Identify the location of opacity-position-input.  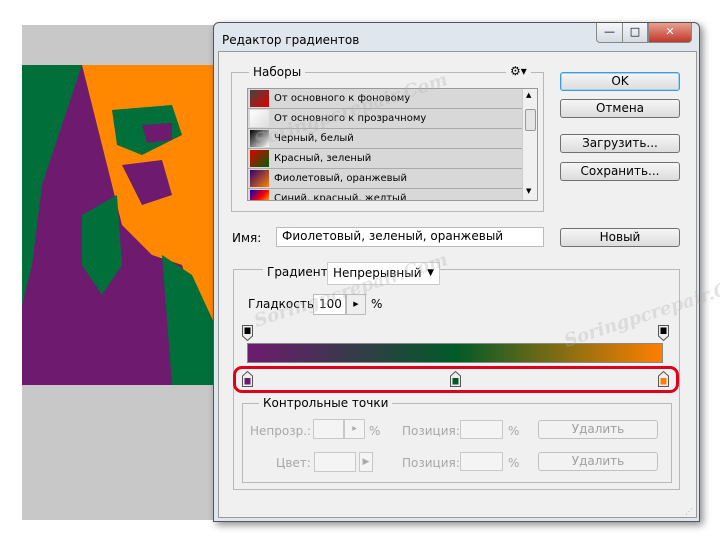
(481, 429).